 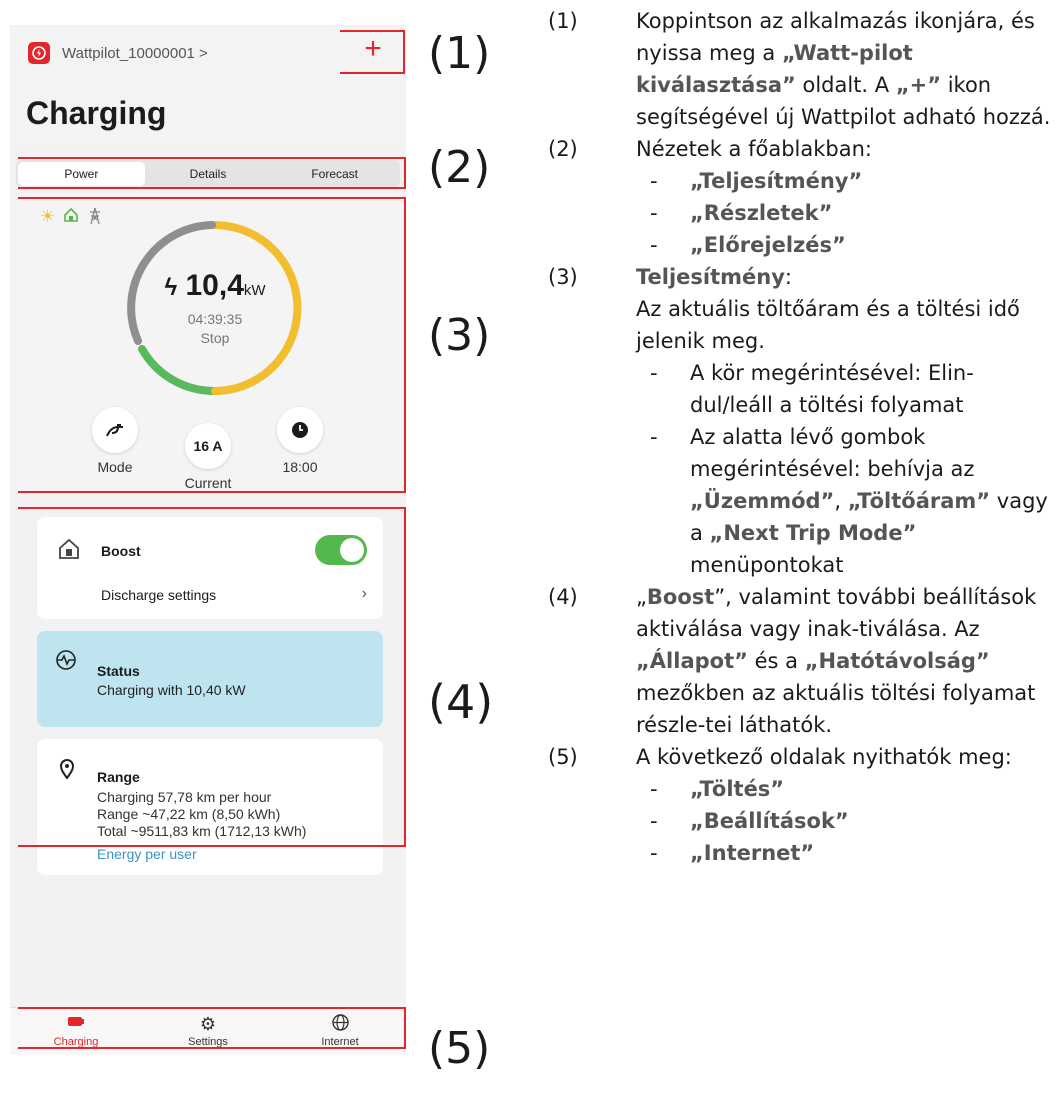 What do you see at coordinates (768, 245) in the screenshot?
I see `text-run: „Előrejelzés”` at bounding box center [768, 245].